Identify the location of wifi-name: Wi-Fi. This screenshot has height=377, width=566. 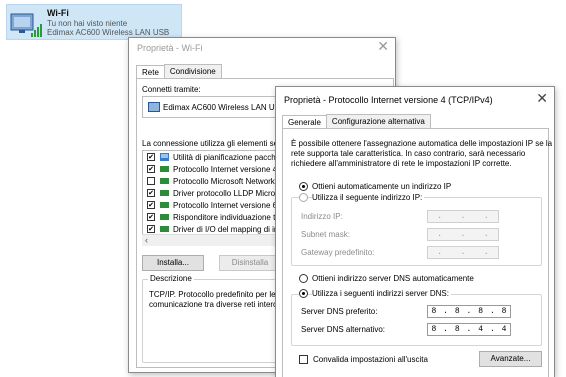
(58, 13).